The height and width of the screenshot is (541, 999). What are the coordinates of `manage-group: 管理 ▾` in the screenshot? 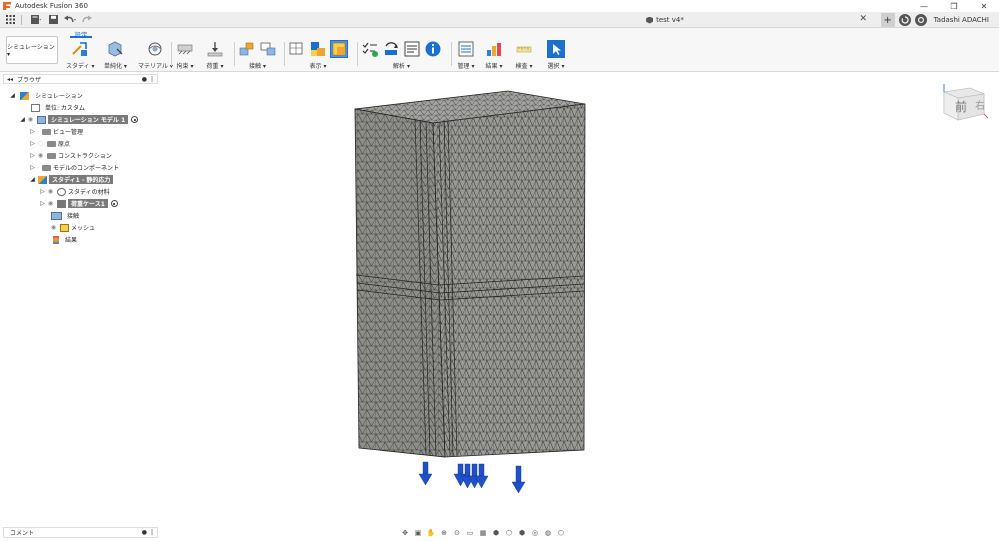 It's located at (466, 54).